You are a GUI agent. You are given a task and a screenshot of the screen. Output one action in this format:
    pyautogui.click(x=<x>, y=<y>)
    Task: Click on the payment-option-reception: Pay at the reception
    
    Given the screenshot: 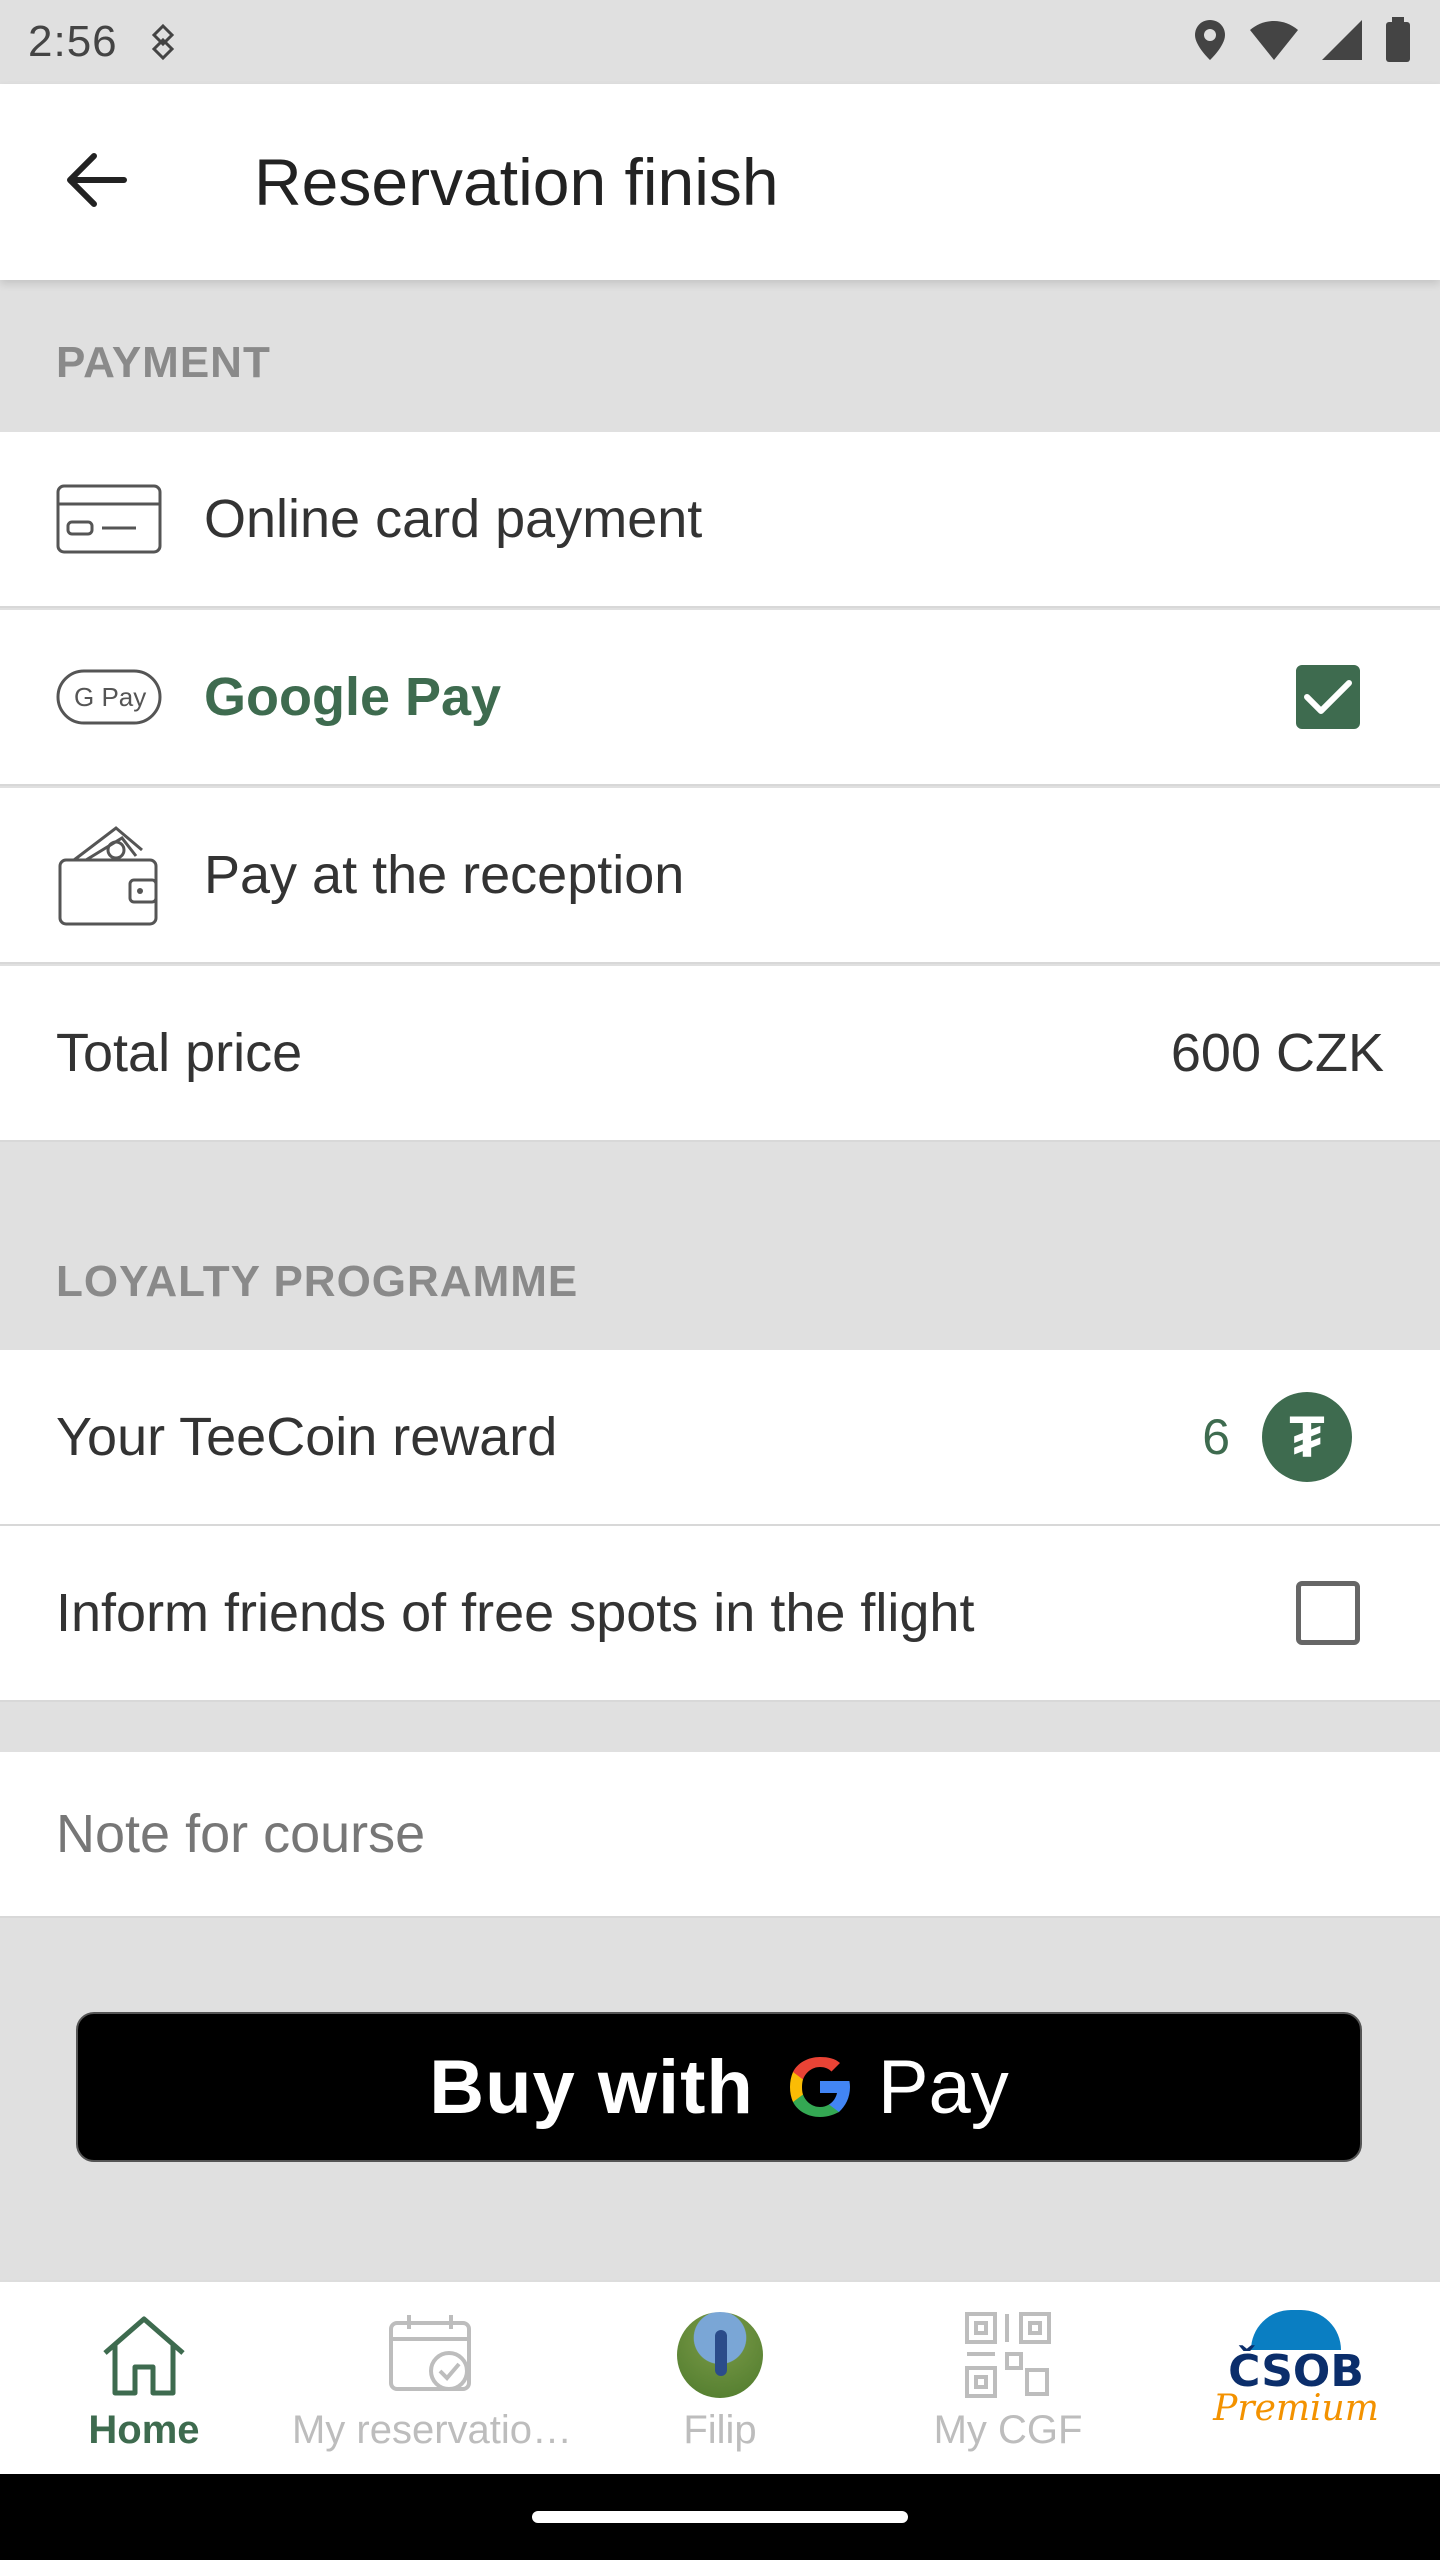 What is the action you would take?
    pyautogui.click(x=720, y=876)
    